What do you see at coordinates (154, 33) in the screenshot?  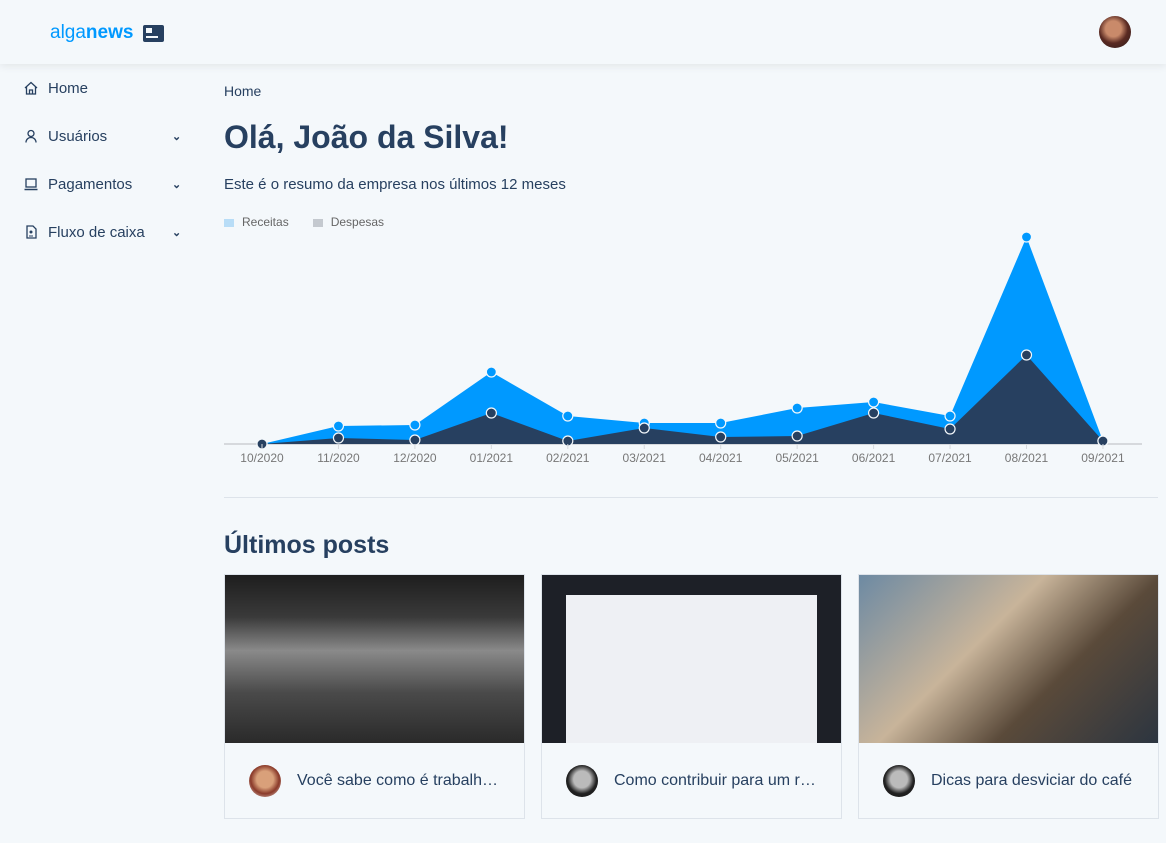 I see `newspaper-icon` at bounding box center [154, 33].